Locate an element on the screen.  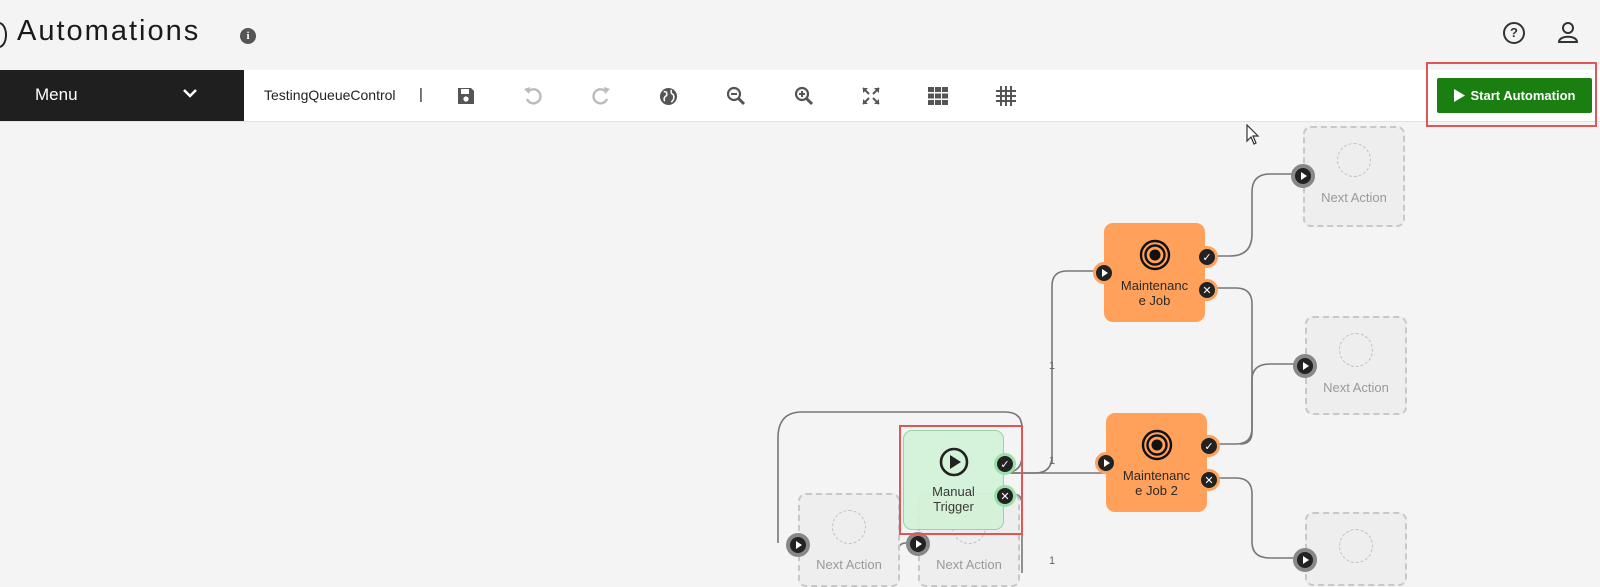
fit-screen-button is located at coordinates (871, 96).